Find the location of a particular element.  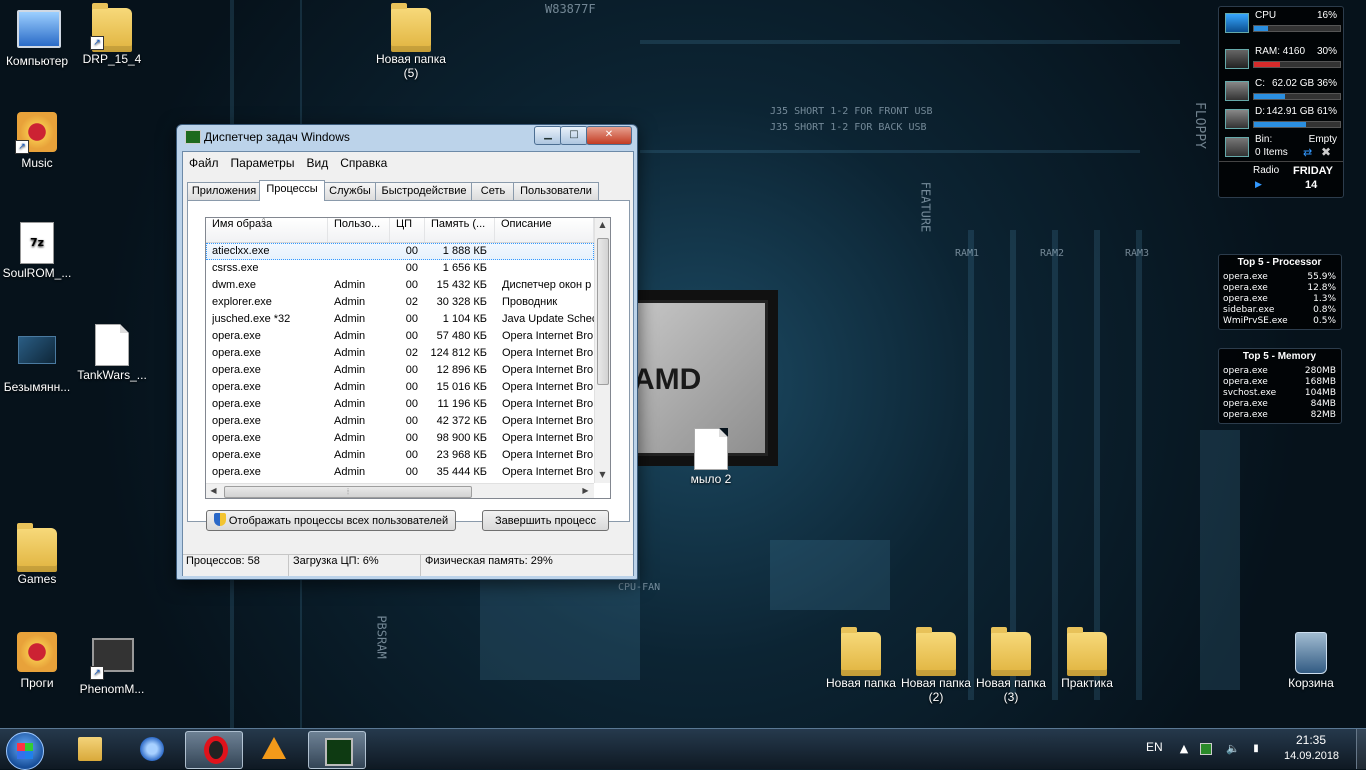

process-row: explorer.exe Admin 02 30 328 КБ Проводник is located at coordinates (400, 302).